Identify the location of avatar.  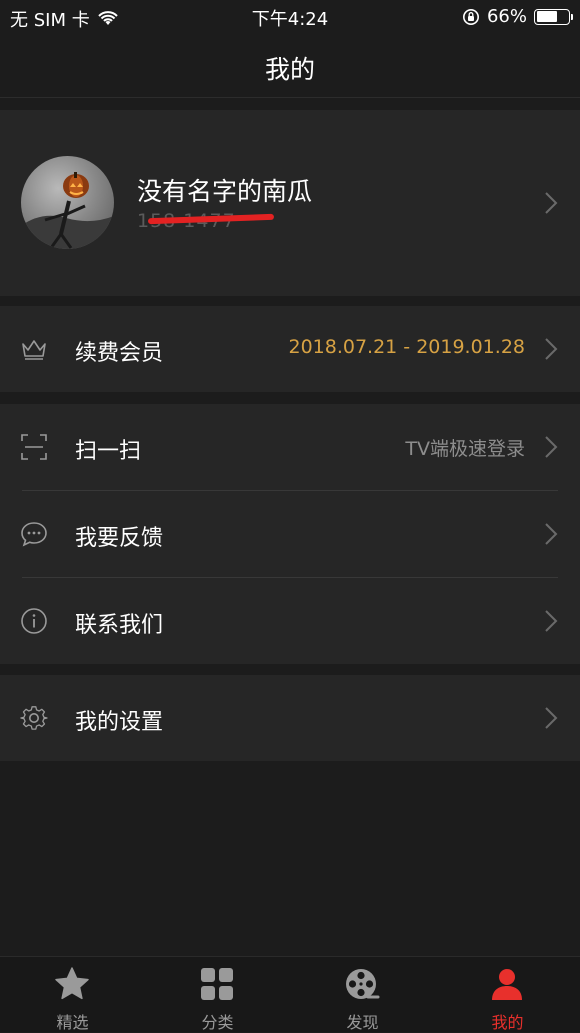
(67, 202).